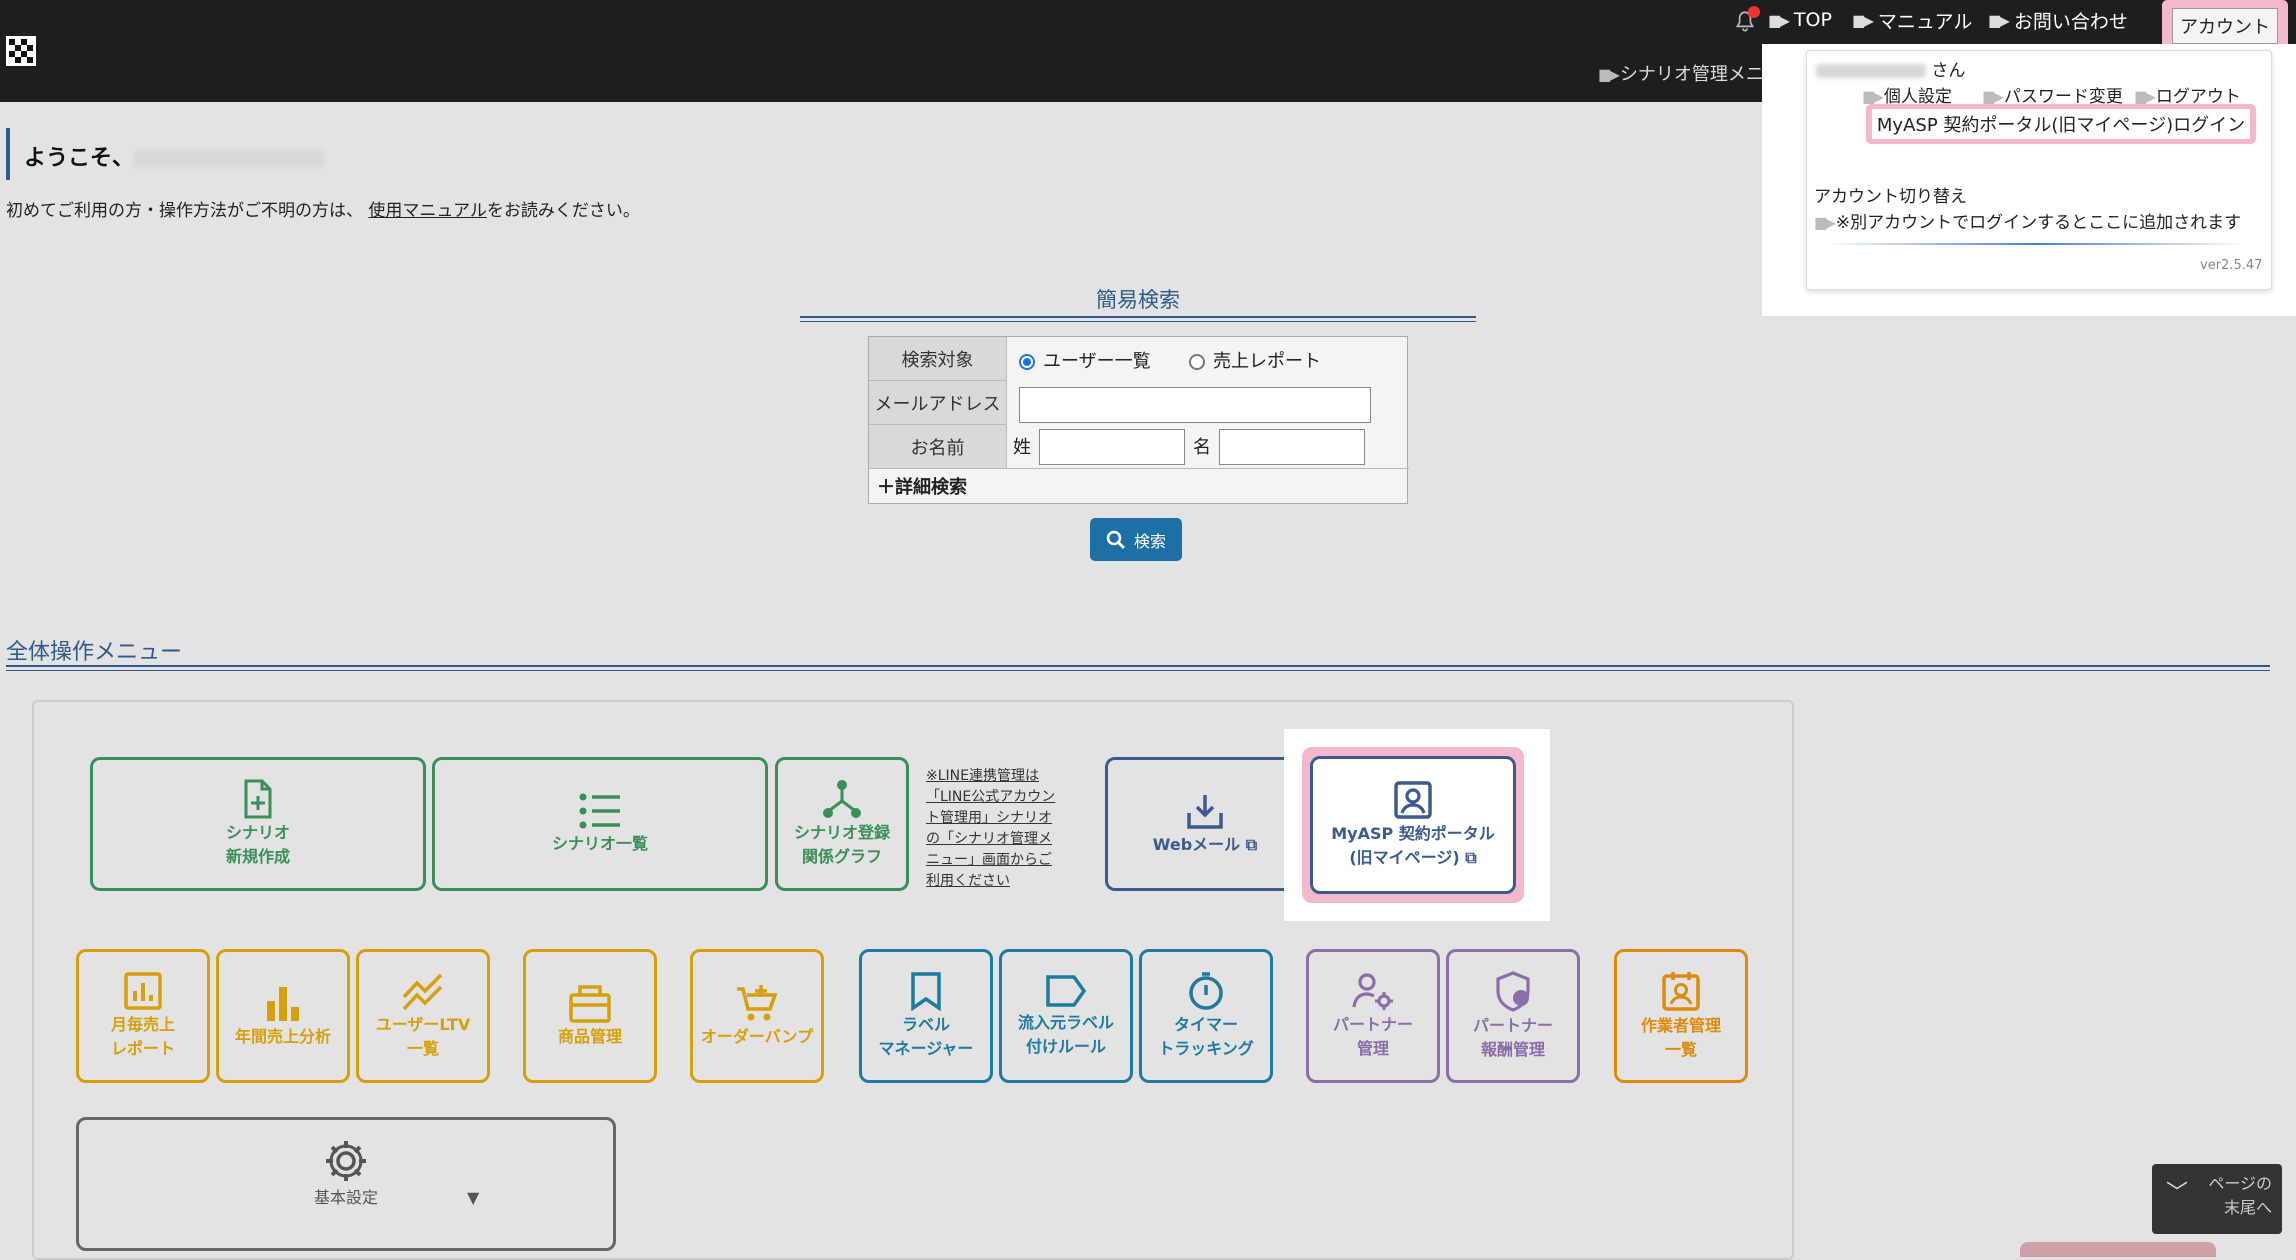 The image size is (2296, 1260). I want to click on scenario-list-tile: シナリオ一覧, so click(600, 824).